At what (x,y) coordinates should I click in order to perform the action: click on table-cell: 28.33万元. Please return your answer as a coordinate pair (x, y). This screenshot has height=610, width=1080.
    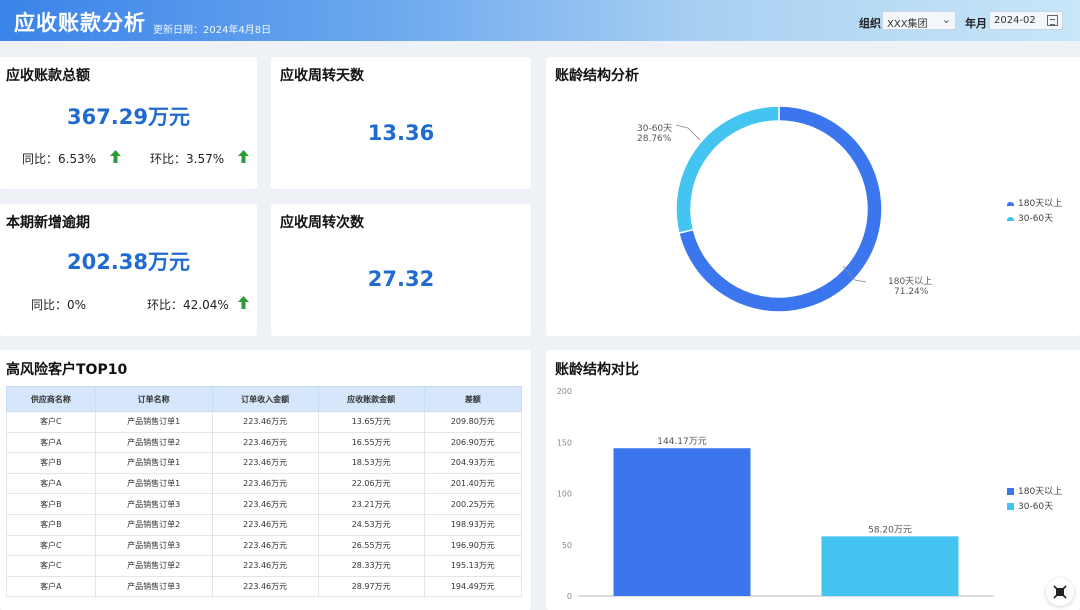
    Looking at the image, I should click on (371, 566).